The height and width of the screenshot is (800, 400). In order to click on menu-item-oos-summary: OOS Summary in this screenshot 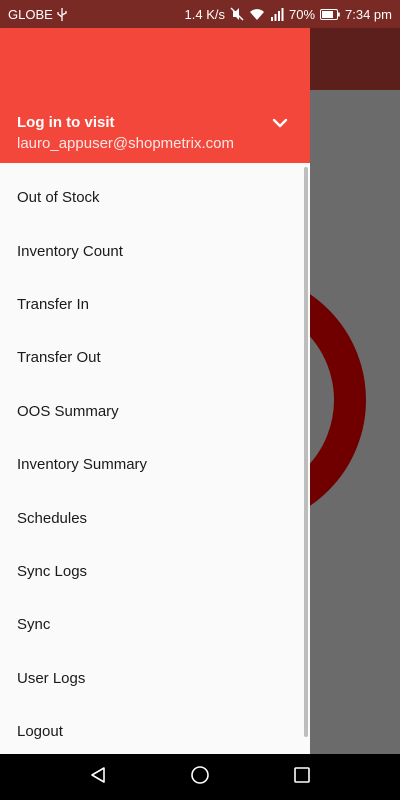, I will do `click(155, 411)`.